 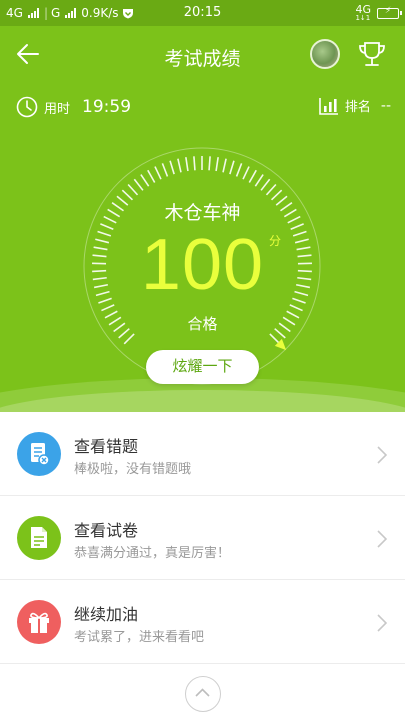 I want to click on list-item-exam-paper: 查看试卷 恭喜满分通过，真是厉害！, so click(x=202, y=538).